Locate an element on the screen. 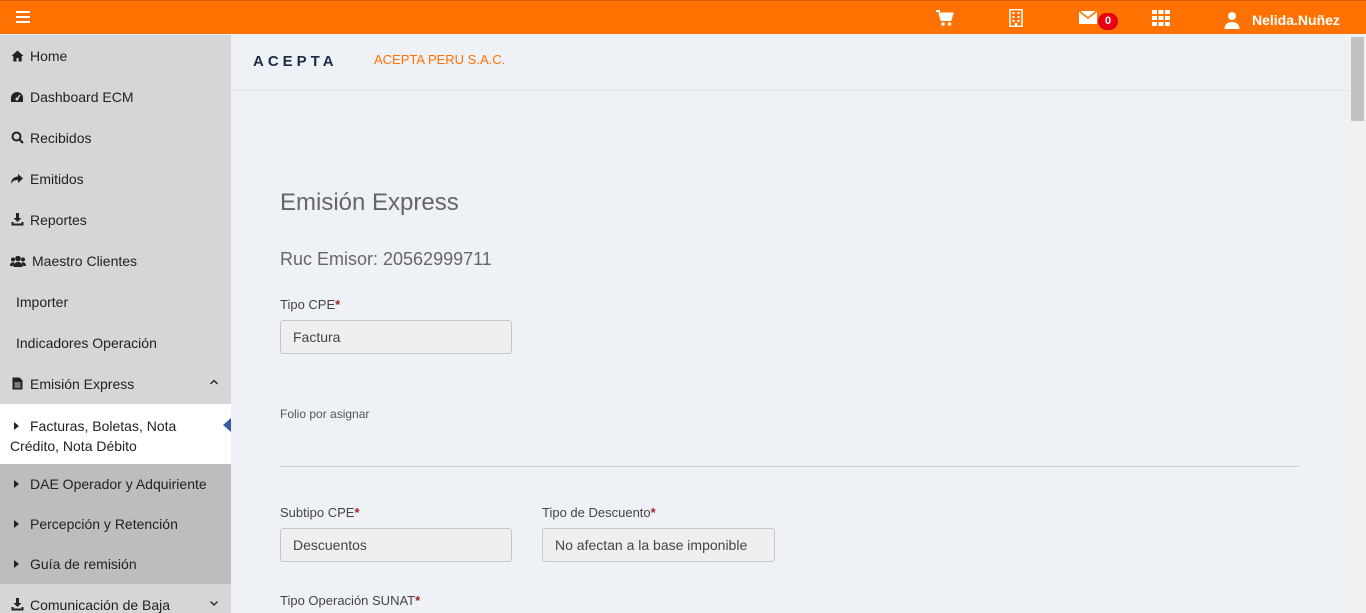 The image size is (1366, 613). section-divider is located at coordinates (789, 466).